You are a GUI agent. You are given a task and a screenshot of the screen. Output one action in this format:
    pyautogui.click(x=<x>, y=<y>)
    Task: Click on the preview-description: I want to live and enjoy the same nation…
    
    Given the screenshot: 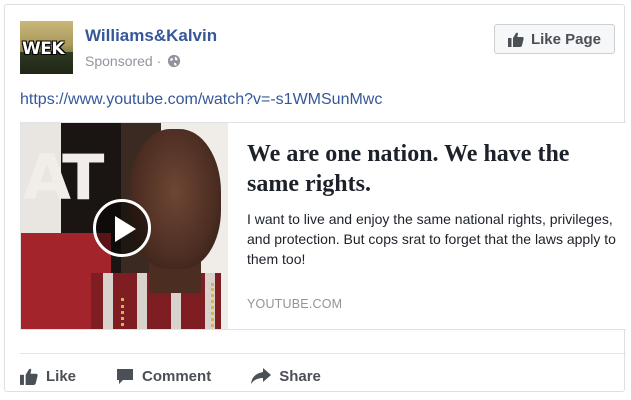 What is the action you would take?
    pyautogui.click(x=431, y=239)
    